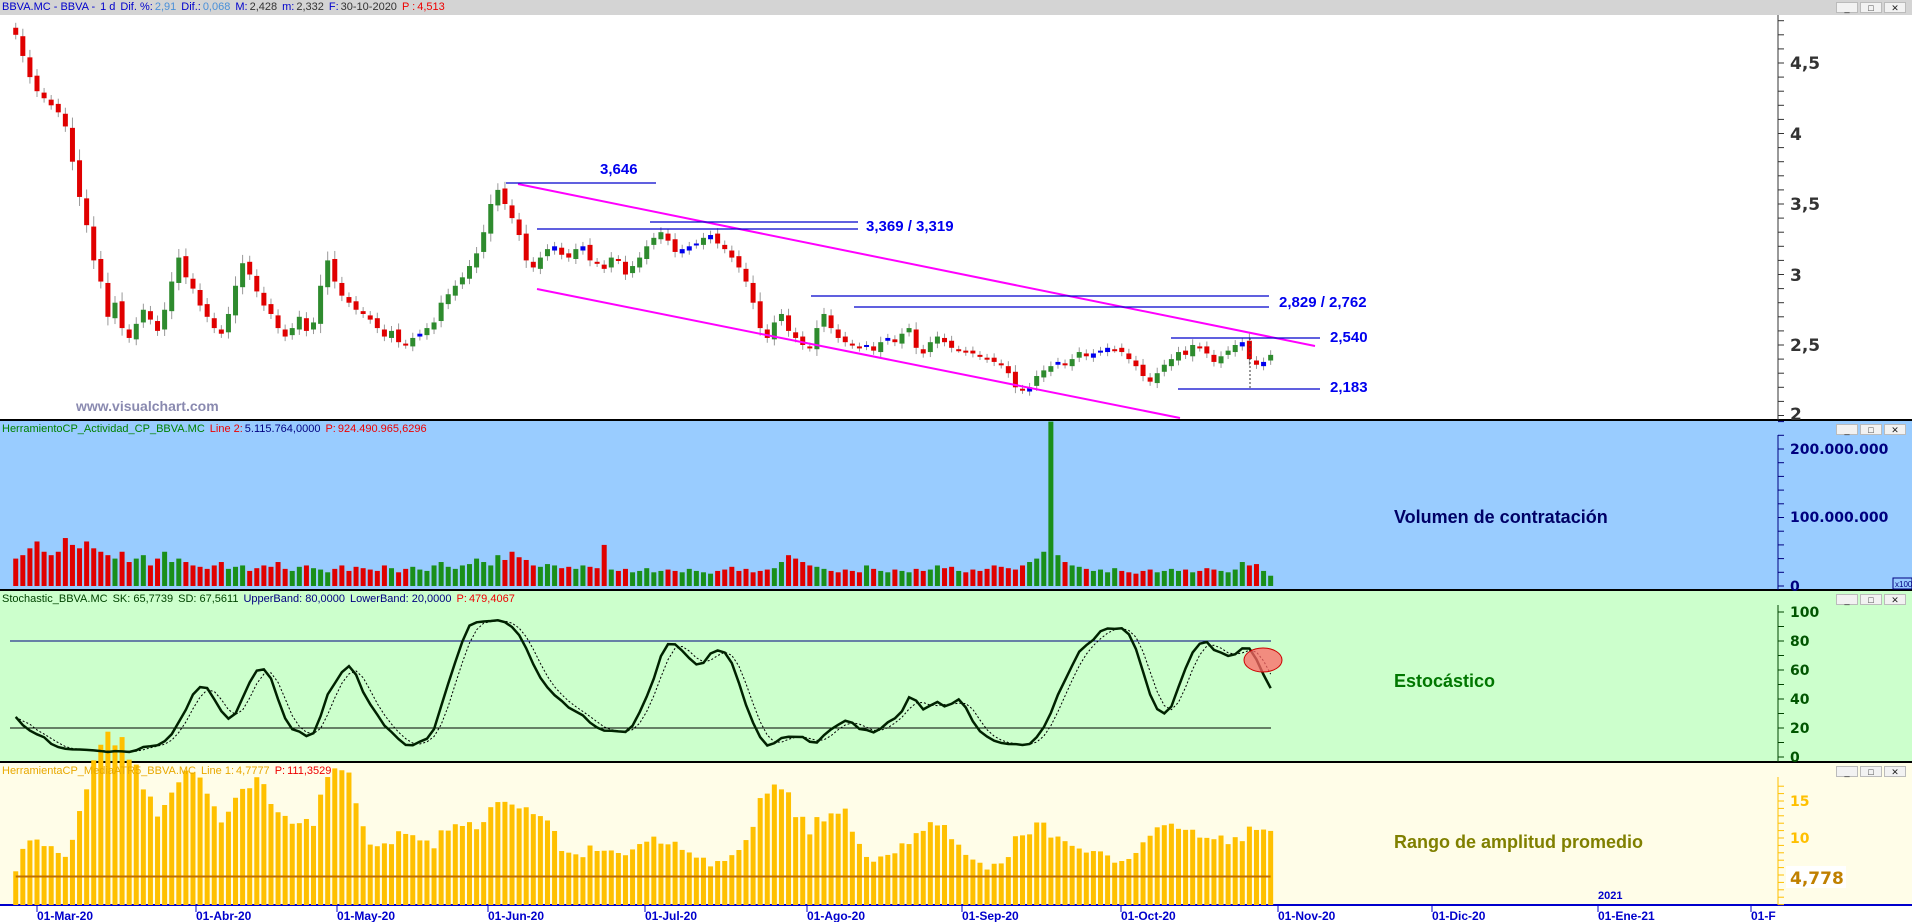 This screenshot has height=922, width=1912. What do you see at coordinates (143, 599) in the screenshot?
I see `sk-value: SK: 65,7739` at bounding box center [143, 599].